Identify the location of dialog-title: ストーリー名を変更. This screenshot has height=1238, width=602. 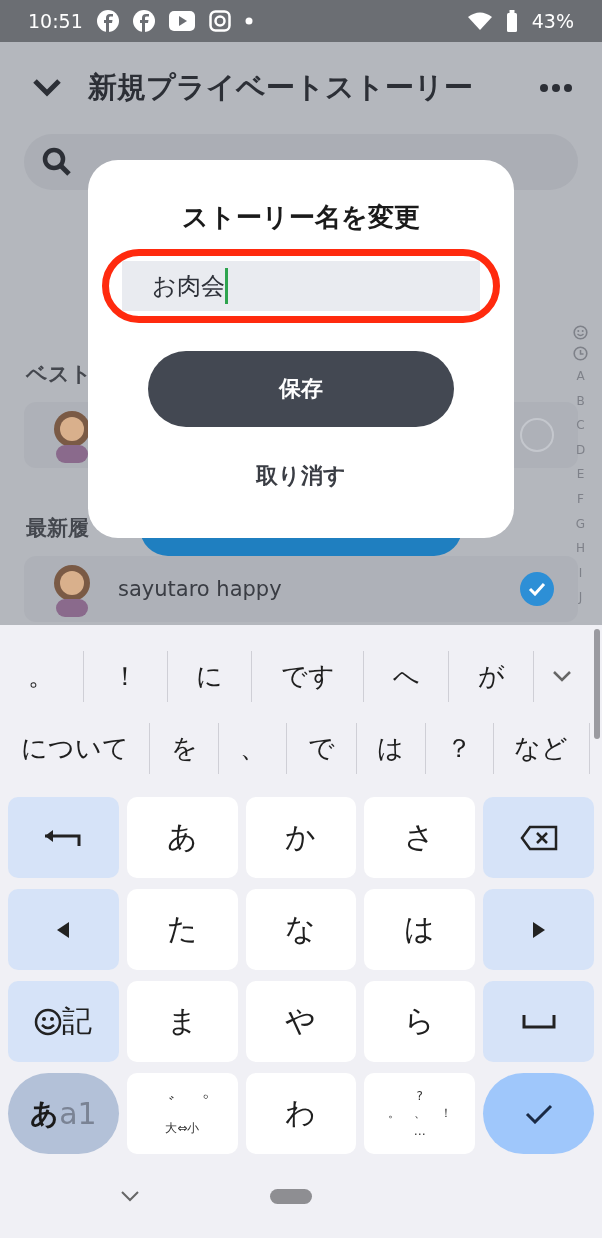
(301, 217).